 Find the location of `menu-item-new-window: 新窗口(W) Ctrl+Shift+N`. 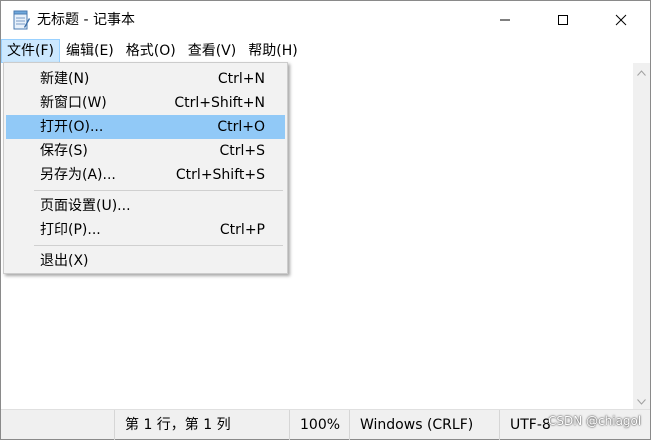

menu-item-new-window: 新窗口(W) Ctrl+Shift+N is located at coordinates (145, 103).